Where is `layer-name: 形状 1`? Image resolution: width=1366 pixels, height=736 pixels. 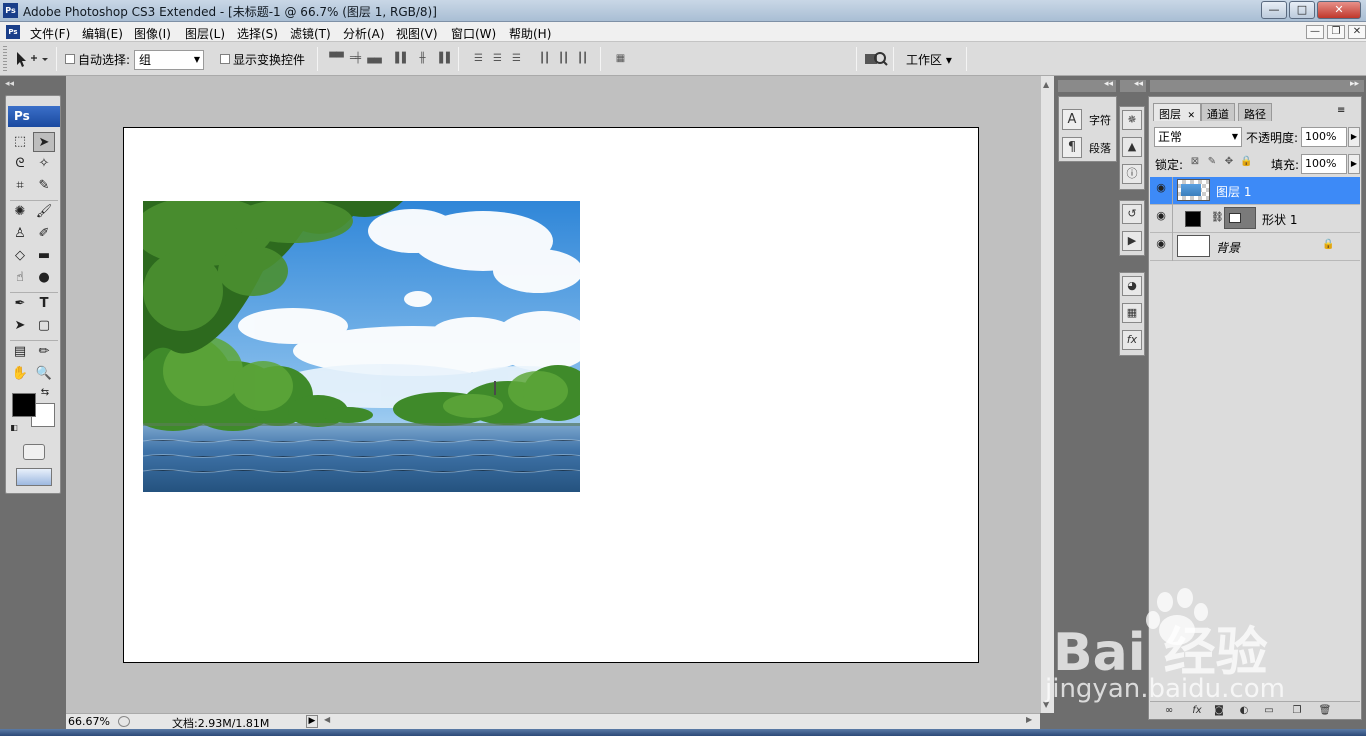
layer-name: 形状 1 is located at coordinates (1279, 219).